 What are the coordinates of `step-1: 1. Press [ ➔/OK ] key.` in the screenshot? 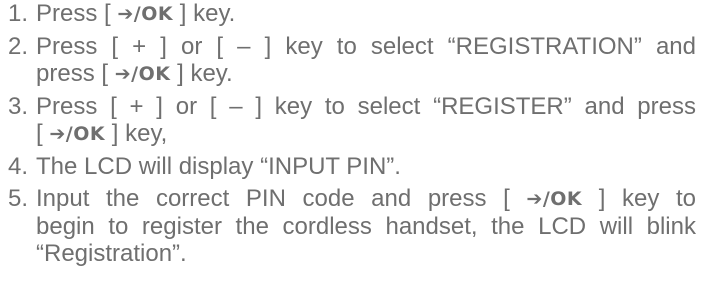 It's located at (354, 14).